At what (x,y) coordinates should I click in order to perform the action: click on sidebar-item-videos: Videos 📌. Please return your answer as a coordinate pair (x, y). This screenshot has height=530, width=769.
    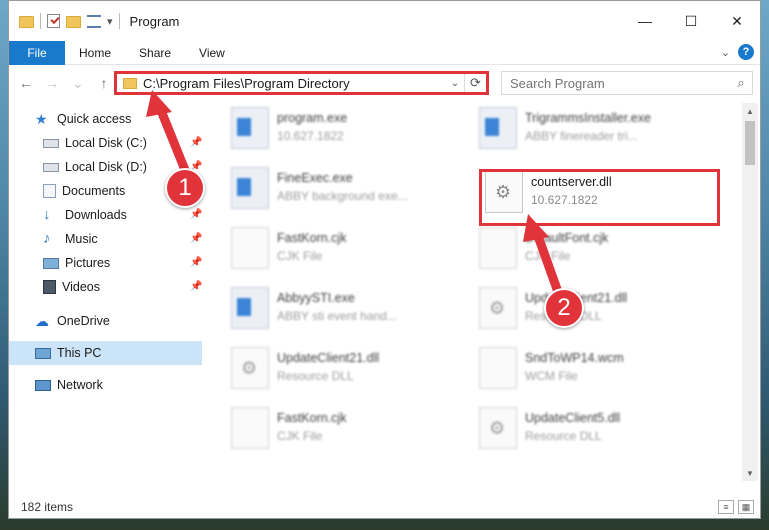
    Looking at the image, I should click on (105, 287).